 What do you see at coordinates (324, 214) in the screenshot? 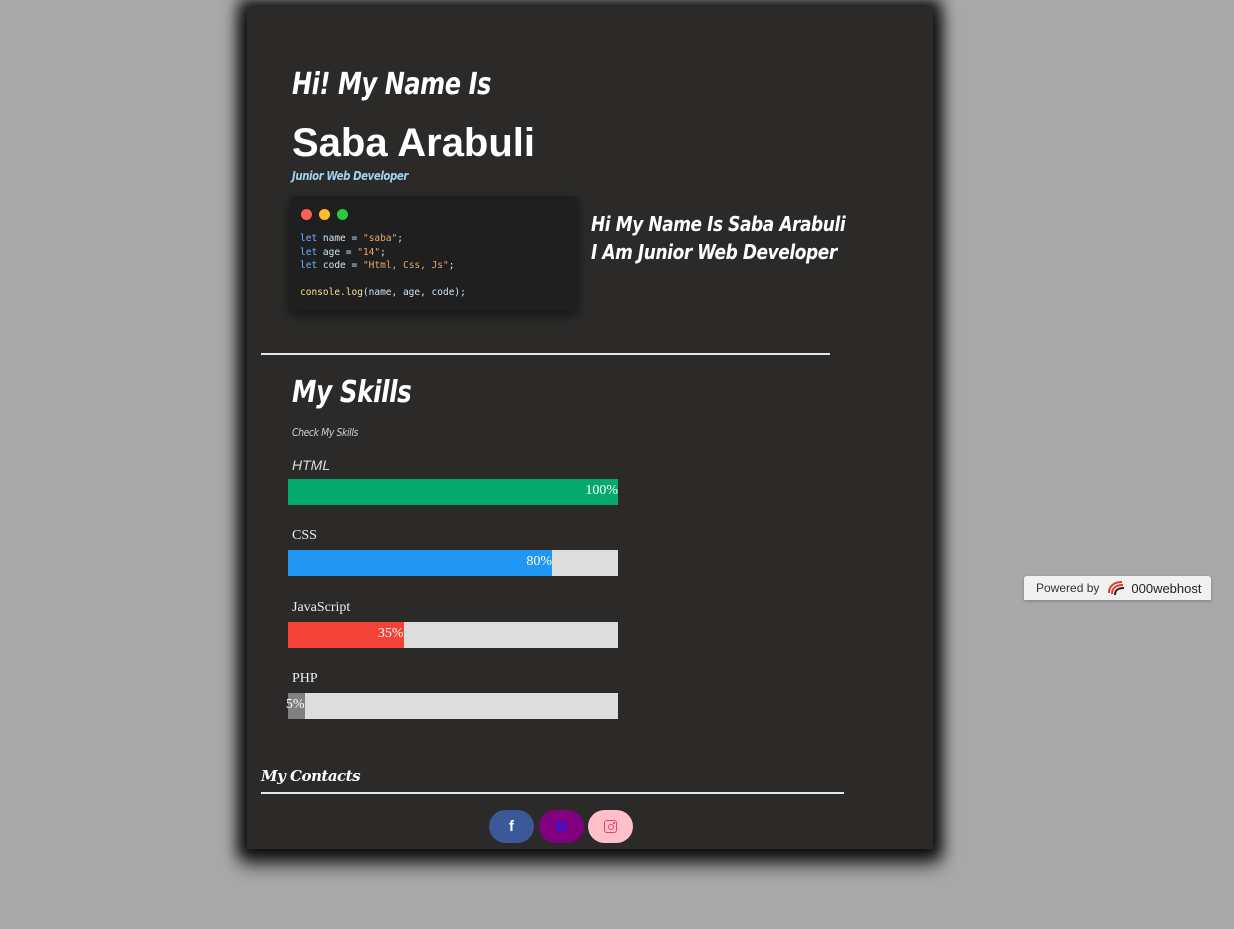
I see `window-minimize-dot-icon` at bounding box center [324, 214].